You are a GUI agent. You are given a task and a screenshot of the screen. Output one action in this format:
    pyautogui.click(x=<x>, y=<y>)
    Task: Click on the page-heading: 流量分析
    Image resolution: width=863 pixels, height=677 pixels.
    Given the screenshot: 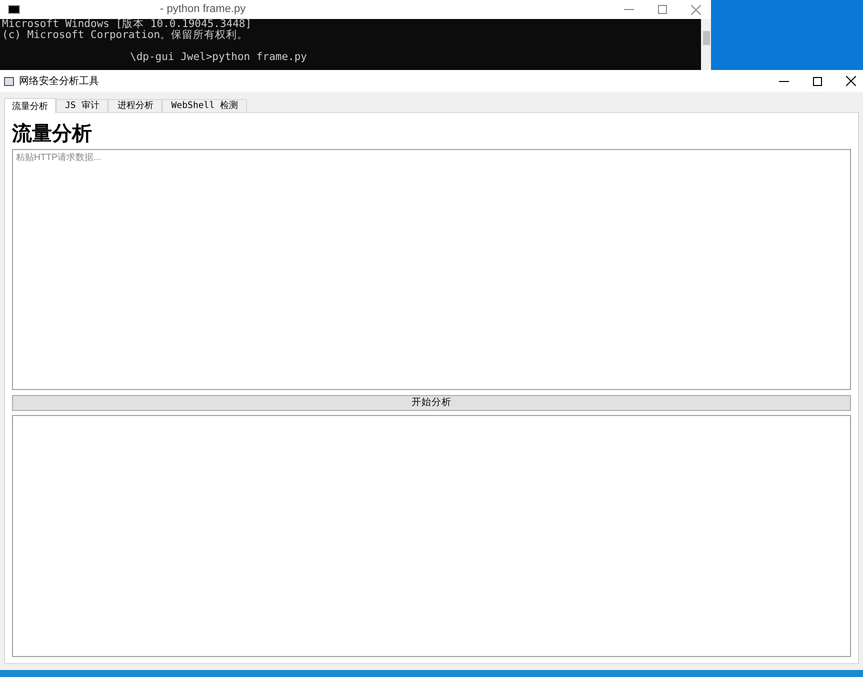 What is the action you would take?
    pyautogui.click(x=52, y=133)
    